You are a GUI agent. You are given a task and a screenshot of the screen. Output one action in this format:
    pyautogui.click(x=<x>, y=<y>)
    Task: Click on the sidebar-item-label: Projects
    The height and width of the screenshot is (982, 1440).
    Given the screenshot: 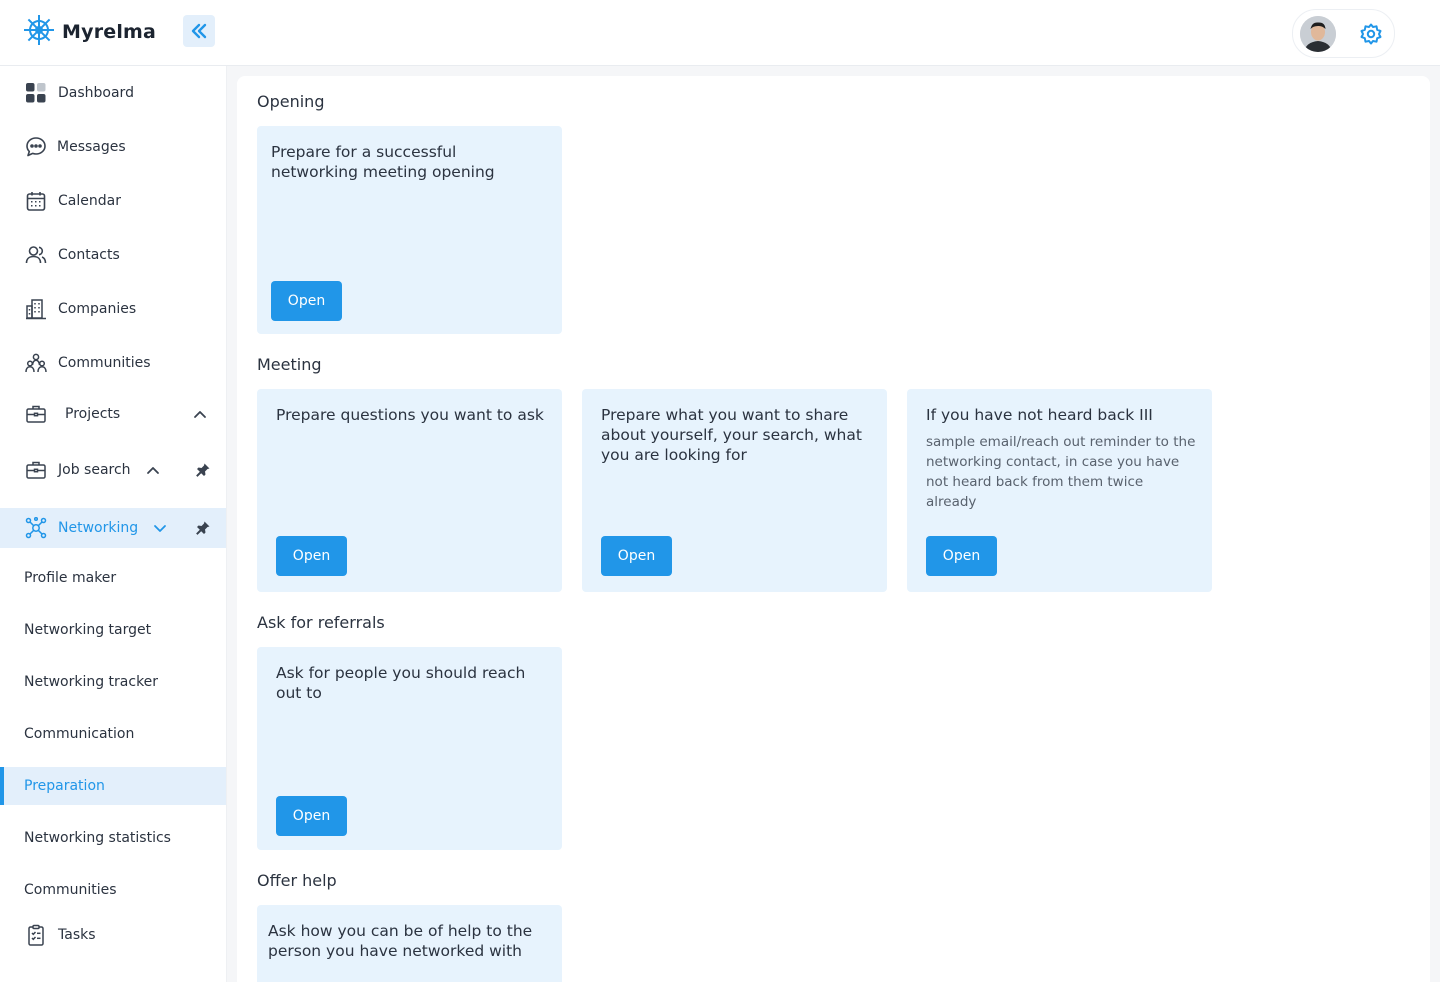 What is the action you would take?
    pyautogui.click(x=93, y=414)
    